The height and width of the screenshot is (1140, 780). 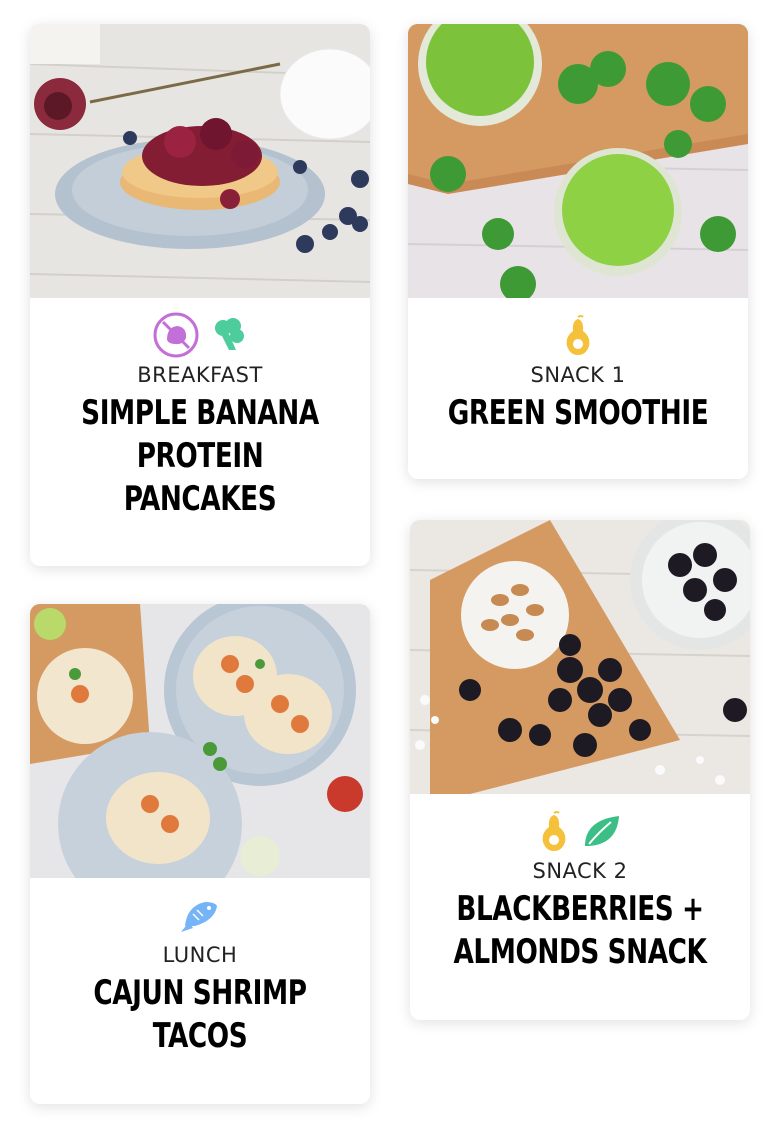 What do you see at coordinates (200, 161) in the screenshot?
I see `pancakes-with-berries-photo` at bounding box center [200, 161].